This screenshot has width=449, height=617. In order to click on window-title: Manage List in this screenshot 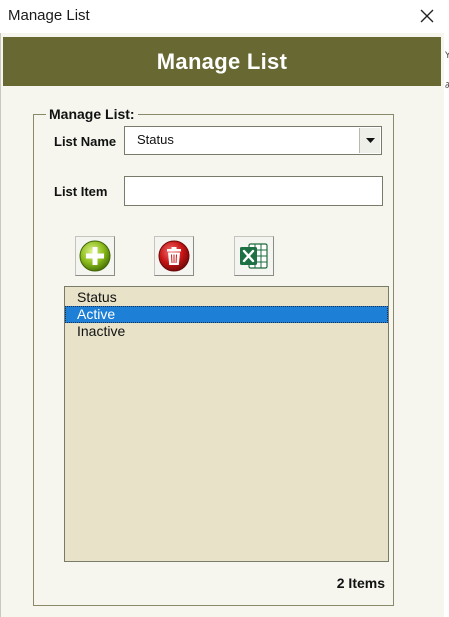, I will do `click(49, 15)`.